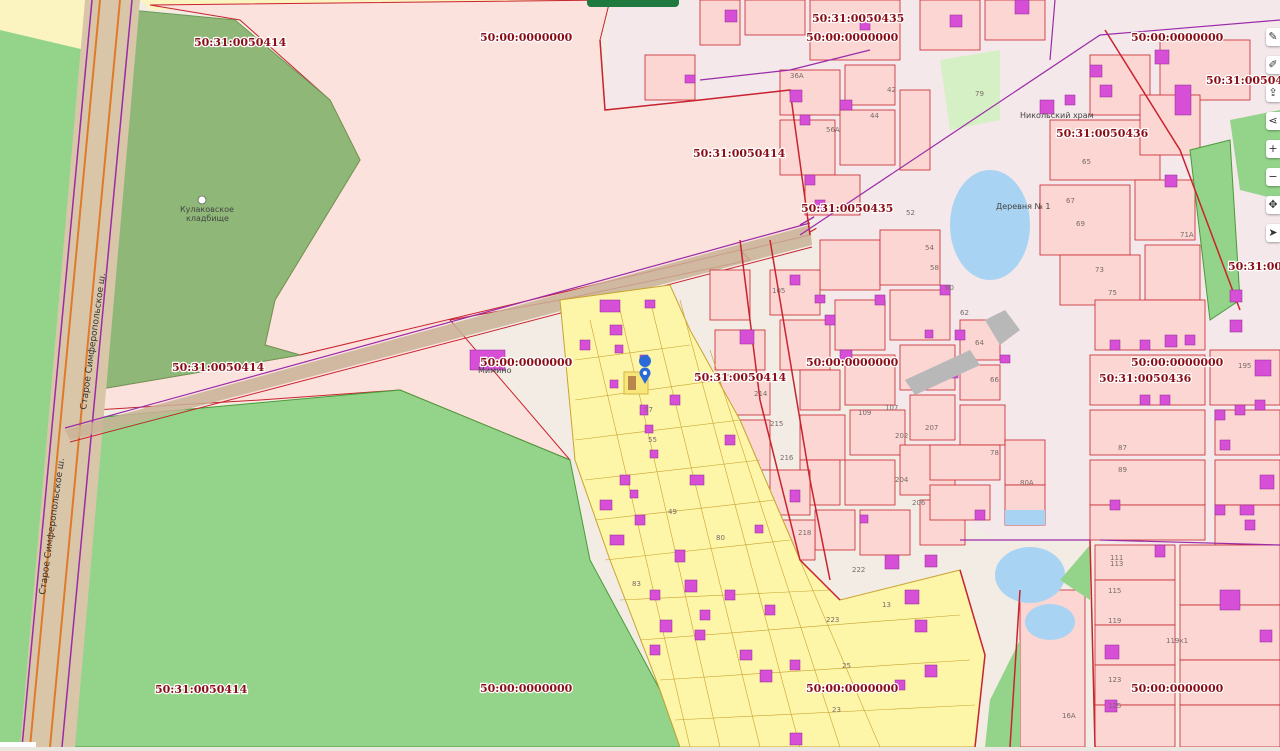 The width and height of the screenshot is (1280, 751). What do you see at coordinates (979, 94) in the screenshot?
I see `house-number: 79` at bounding box center [979, 94].